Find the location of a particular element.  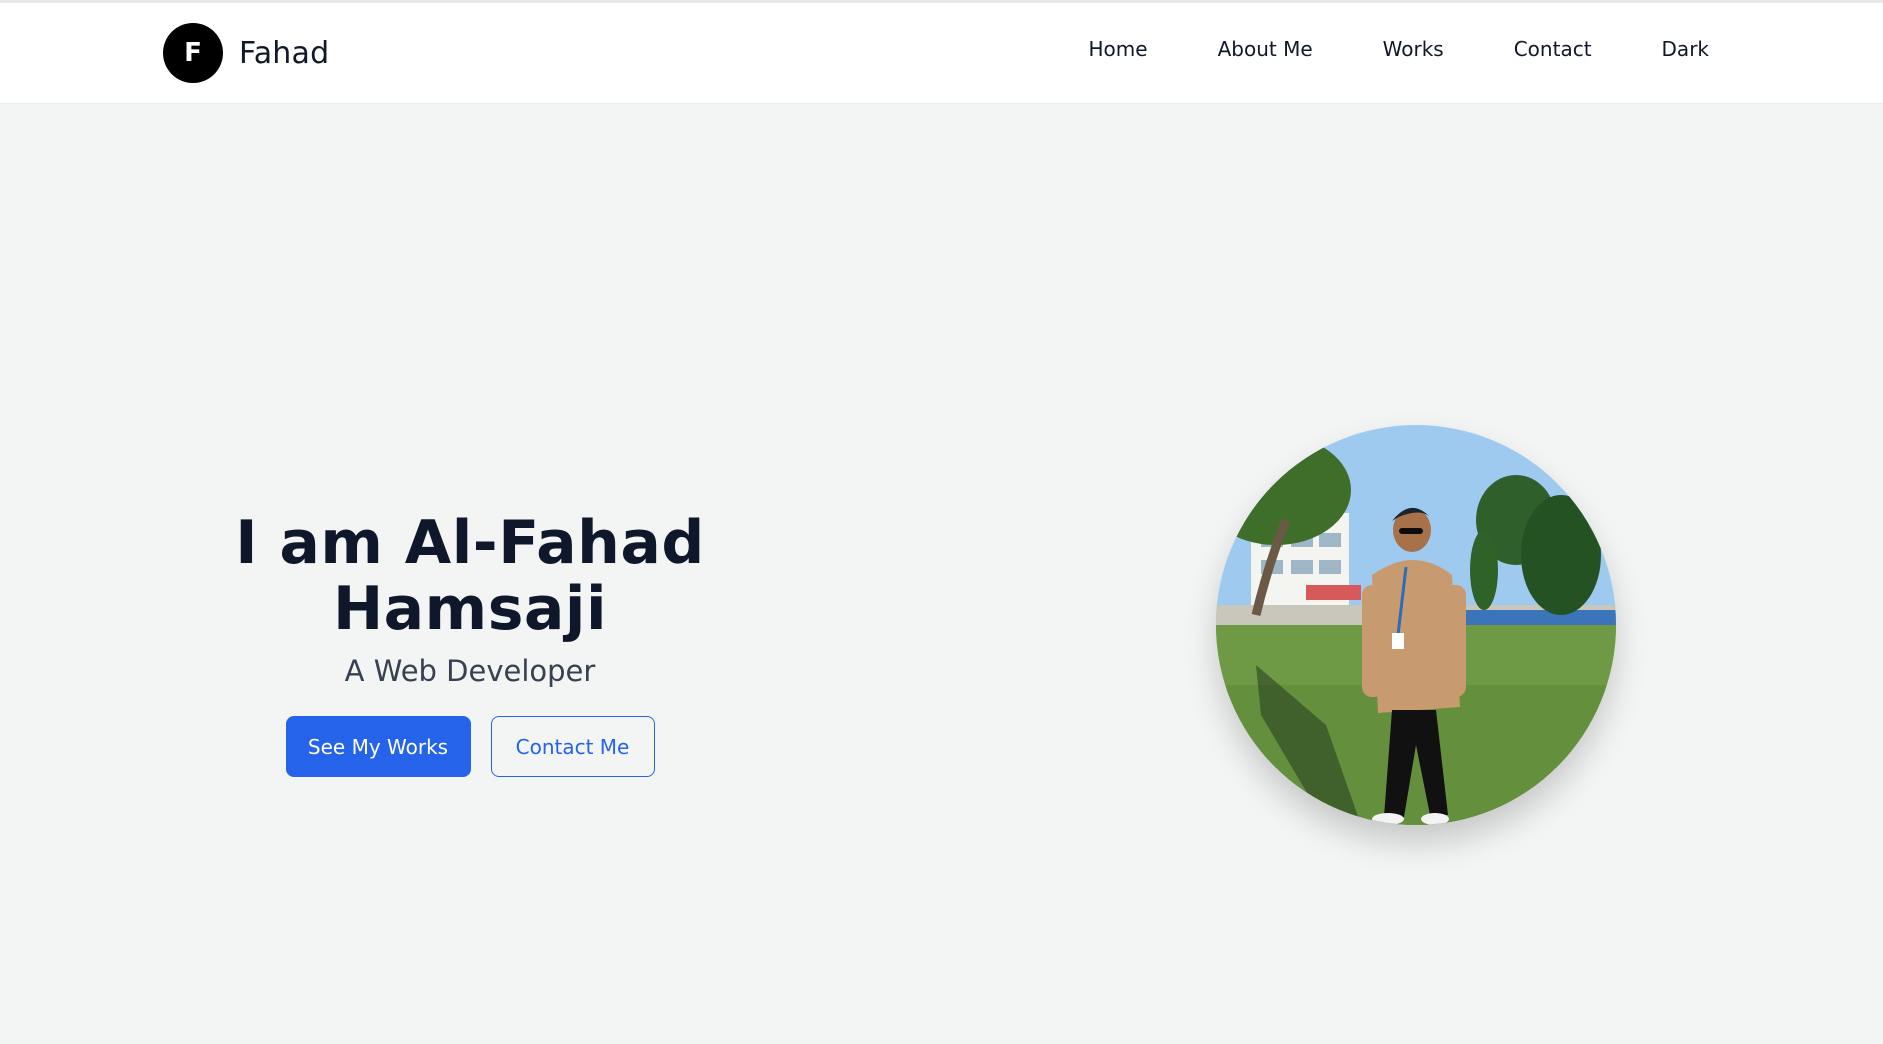

brand-initial: F is located at coordinates (193, 53).